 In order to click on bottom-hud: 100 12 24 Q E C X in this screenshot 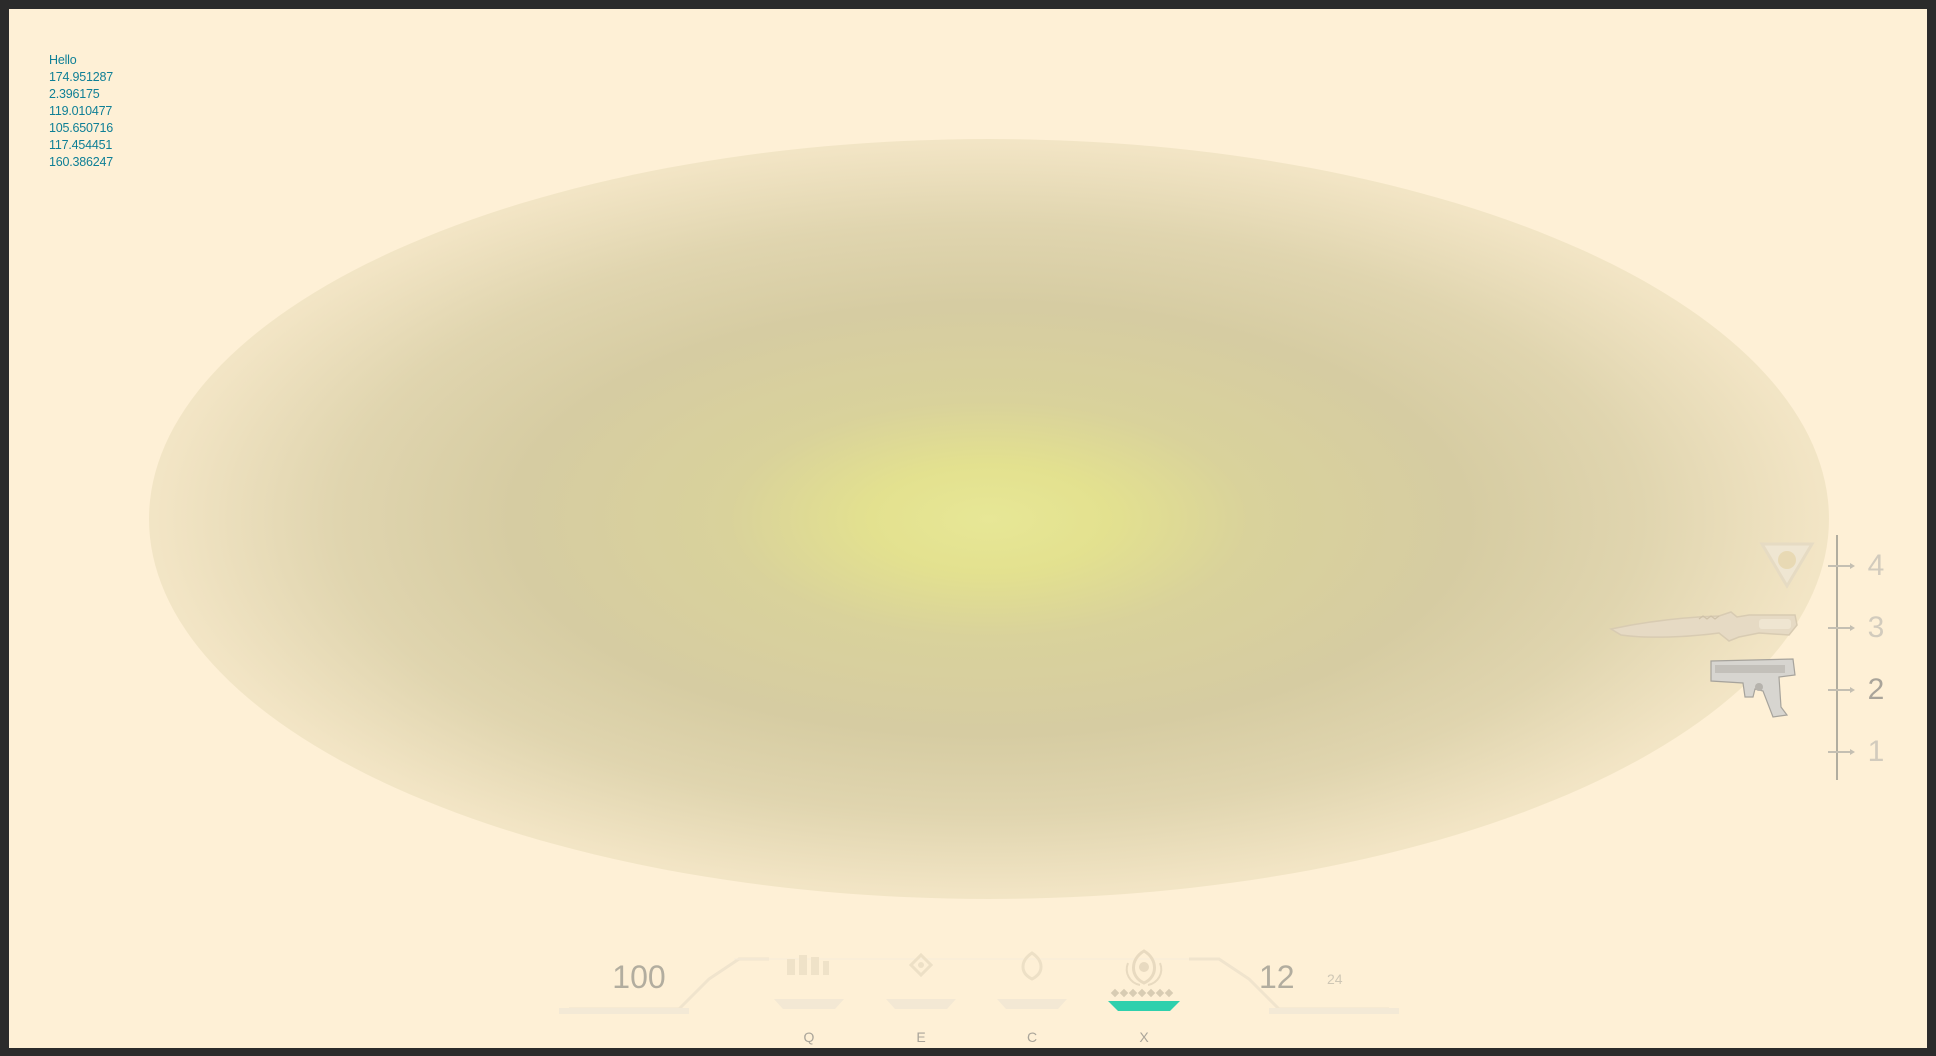, I will do `click(979, 993)`.